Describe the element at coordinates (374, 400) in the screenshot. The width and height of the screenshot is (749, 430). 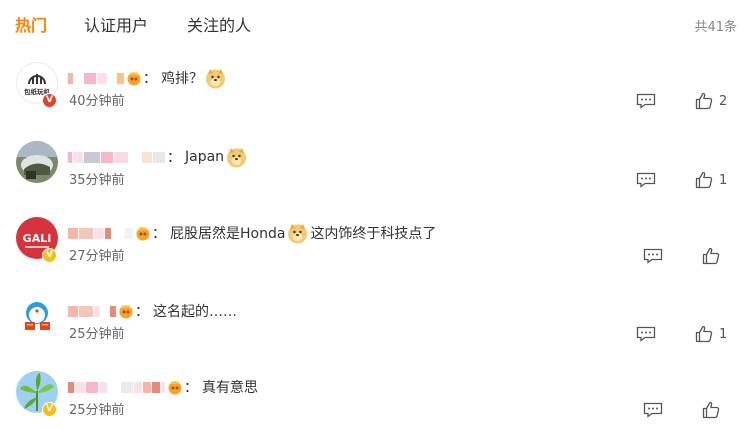
I see `comment-item: V ： 真有意思 25分钟前` at that location.